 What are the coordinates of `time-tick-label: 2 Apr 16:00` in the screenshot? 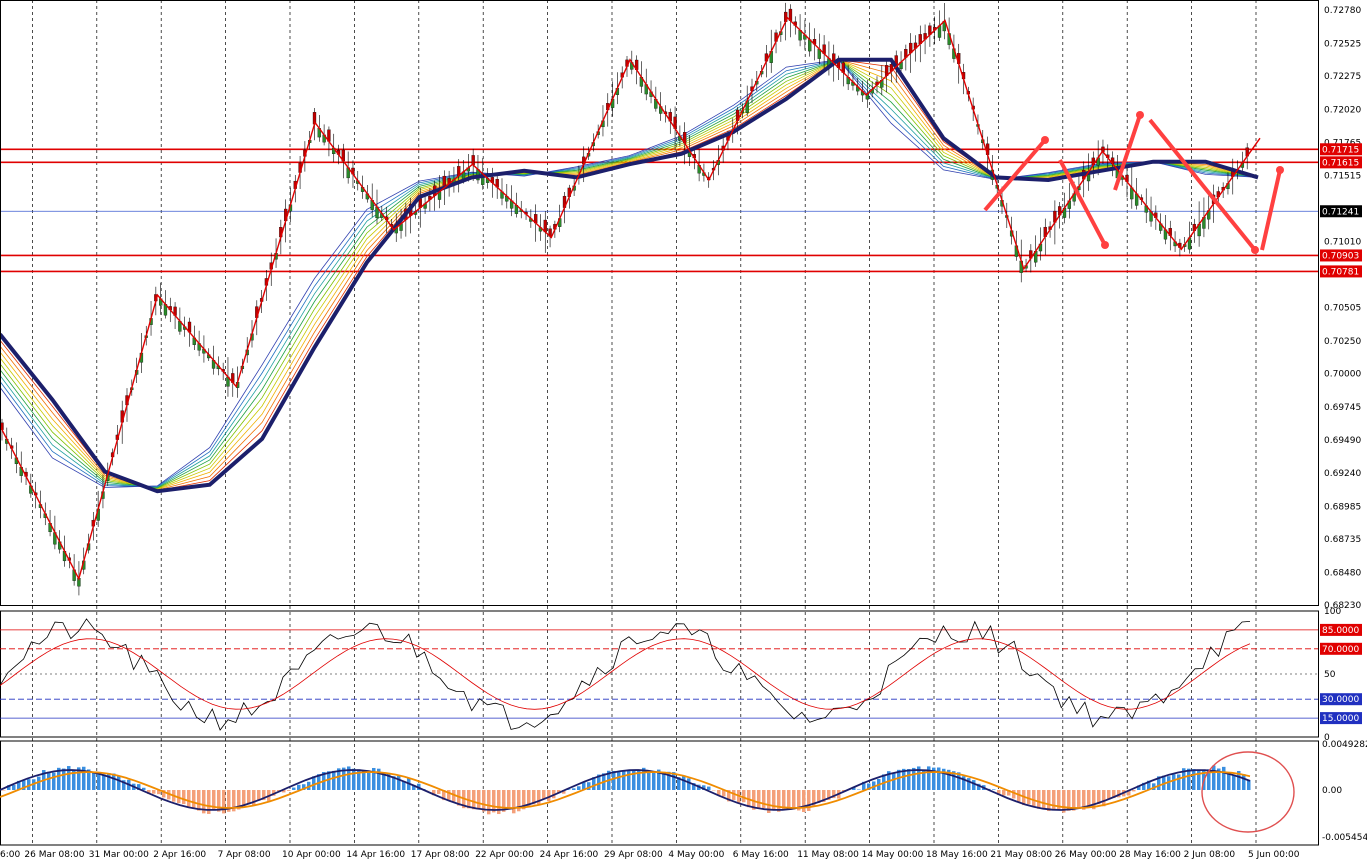 It's located at (179, 855).